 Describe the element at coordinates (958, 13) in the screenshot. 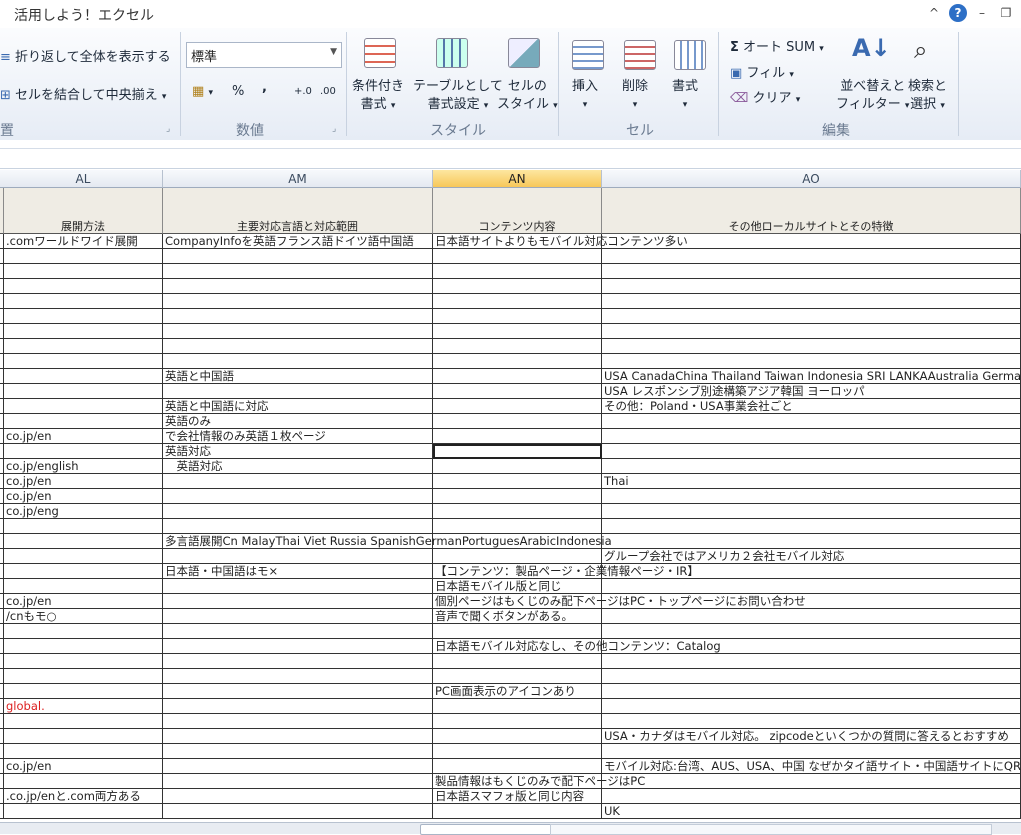

I see `help-icon: ?` at that location.